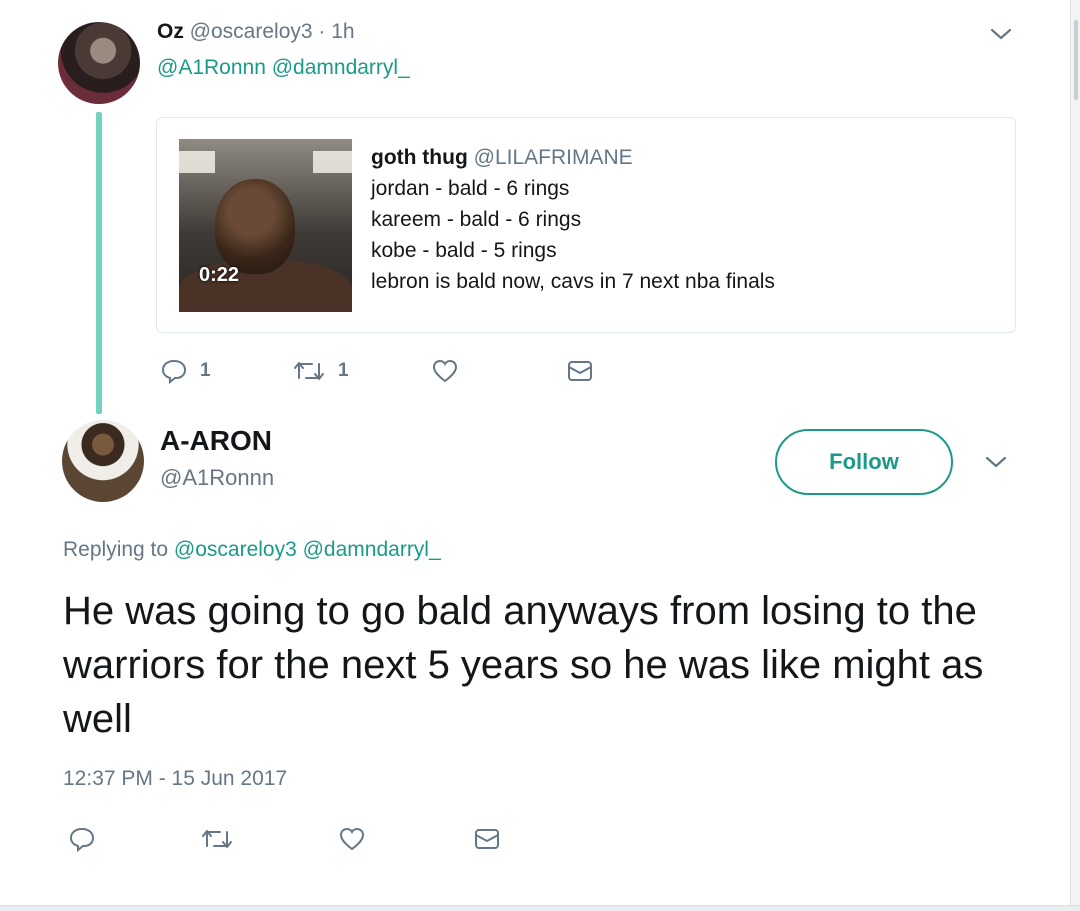 This screenshot has width=1080, height=911. Describe the element at coordinates (255, 226) in the screenshot. I see `figure-head` at that location.